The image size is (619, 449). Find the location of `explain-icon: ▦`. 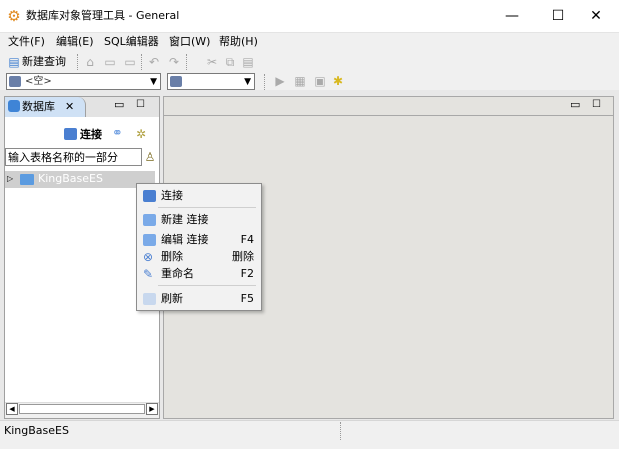

explain-icon: ▦ is located at coordinates (300, 81).